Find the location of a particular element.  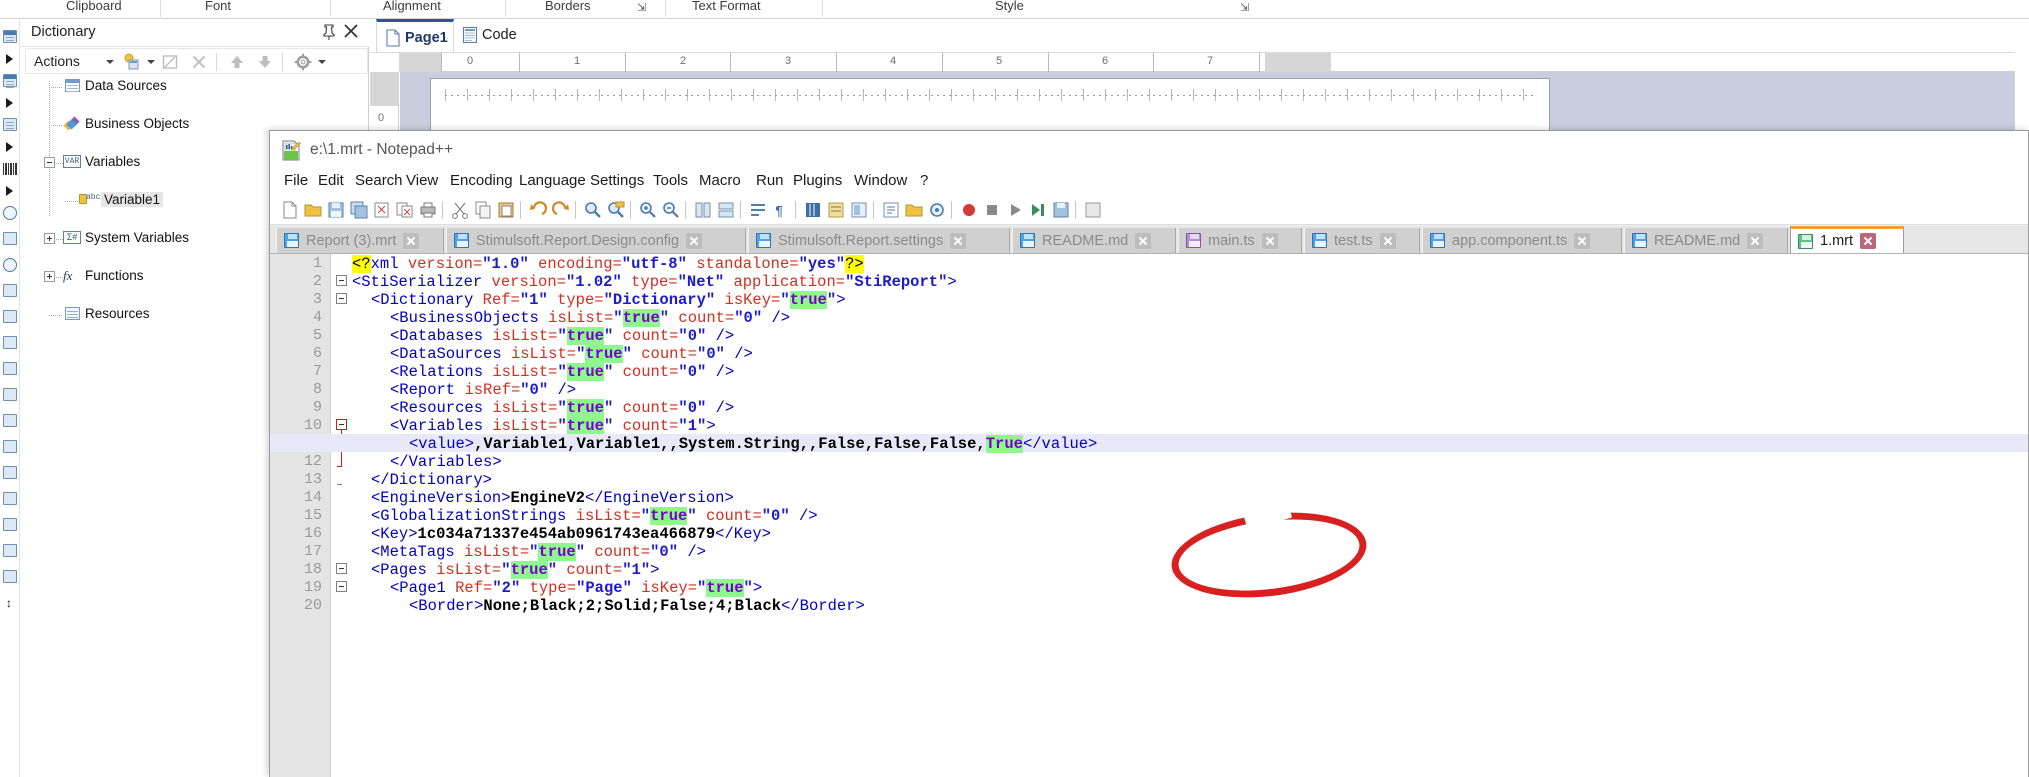

save-icon is located at coordinates (336, 210).